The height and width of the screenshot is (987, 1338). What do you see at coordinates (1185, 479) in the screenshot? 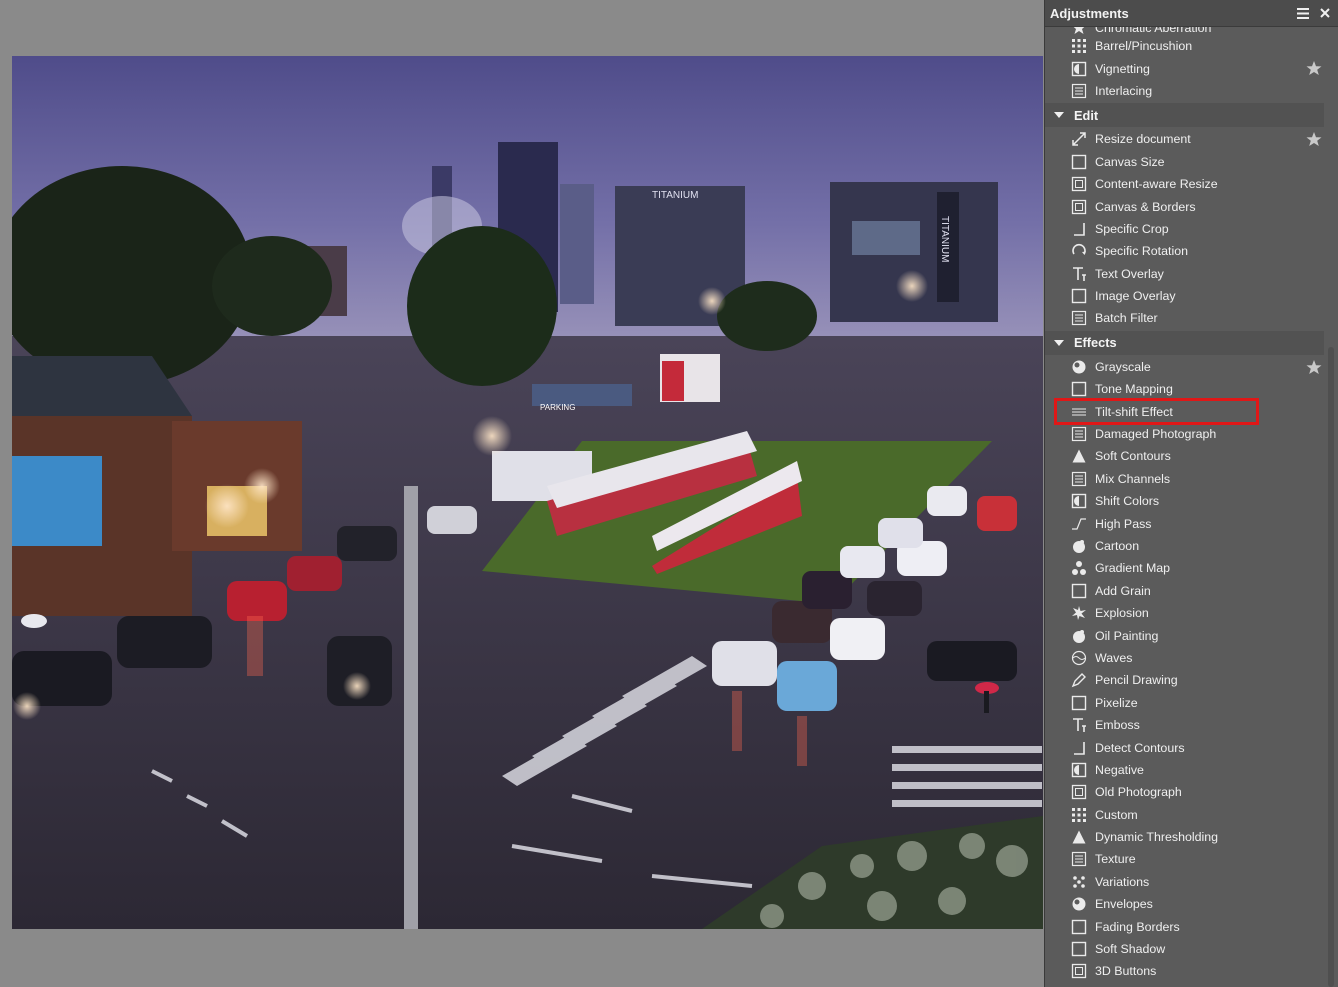
I see `menu-item-mix-channels: Mix Channels` at bounding box center [1185, 479].